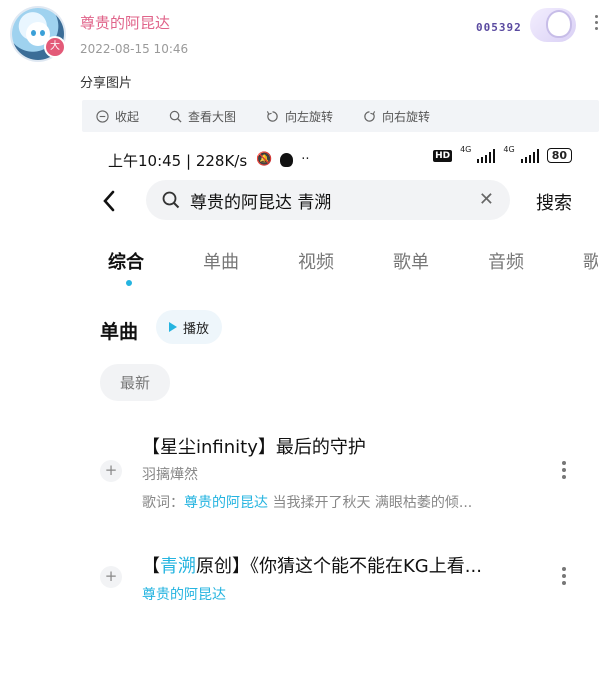 This screenshot has width=612, height=683. Describe the element at coordinates (406, 116) in the screenshot. I see `rotate-right-label: 向右旋转` at that location.